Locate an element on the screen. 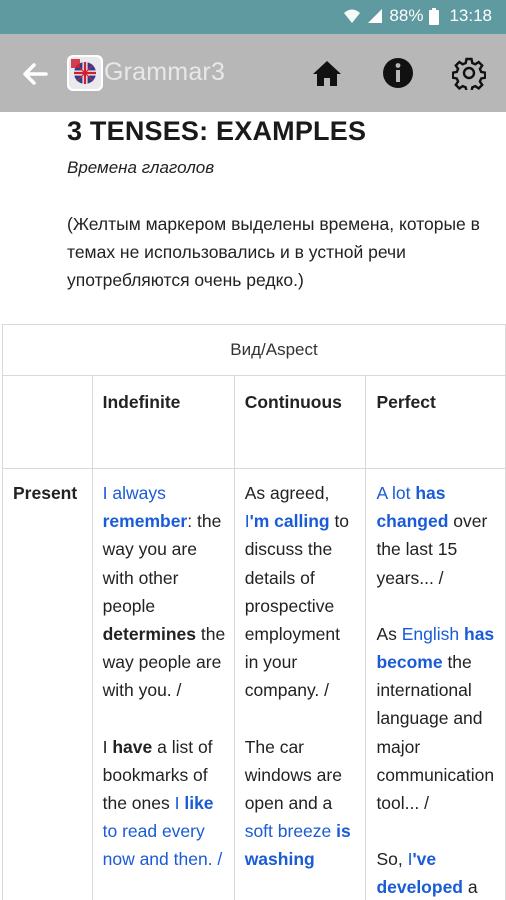  highlight-text: to read every now and then. / is located at coordinates (162, 845).